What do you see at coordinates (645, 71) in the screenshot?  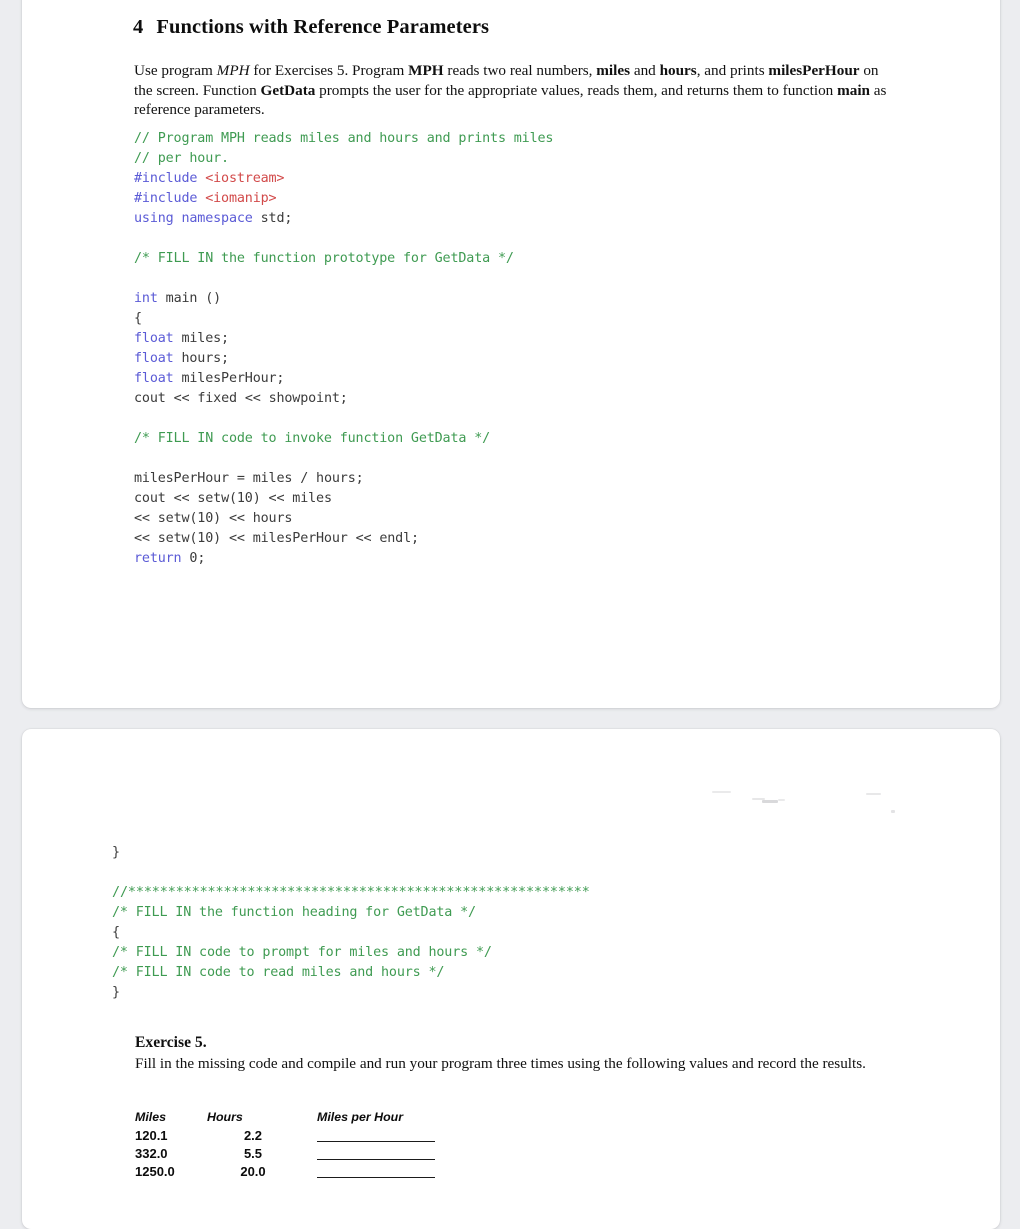 I see `intro-part-4: and` at bounding box center [645, 71].